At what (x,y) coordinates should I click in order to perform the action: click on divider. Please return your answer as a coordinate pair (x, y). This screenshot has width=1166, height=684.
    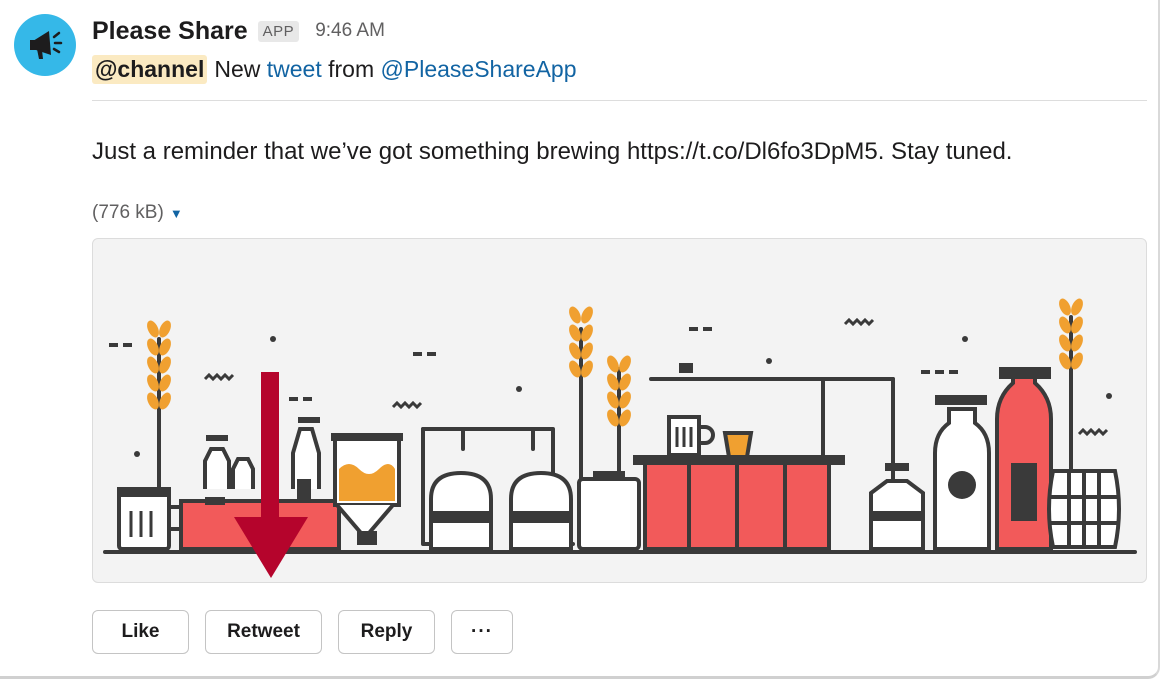
    Looking at the image, I should click on (619, 100).